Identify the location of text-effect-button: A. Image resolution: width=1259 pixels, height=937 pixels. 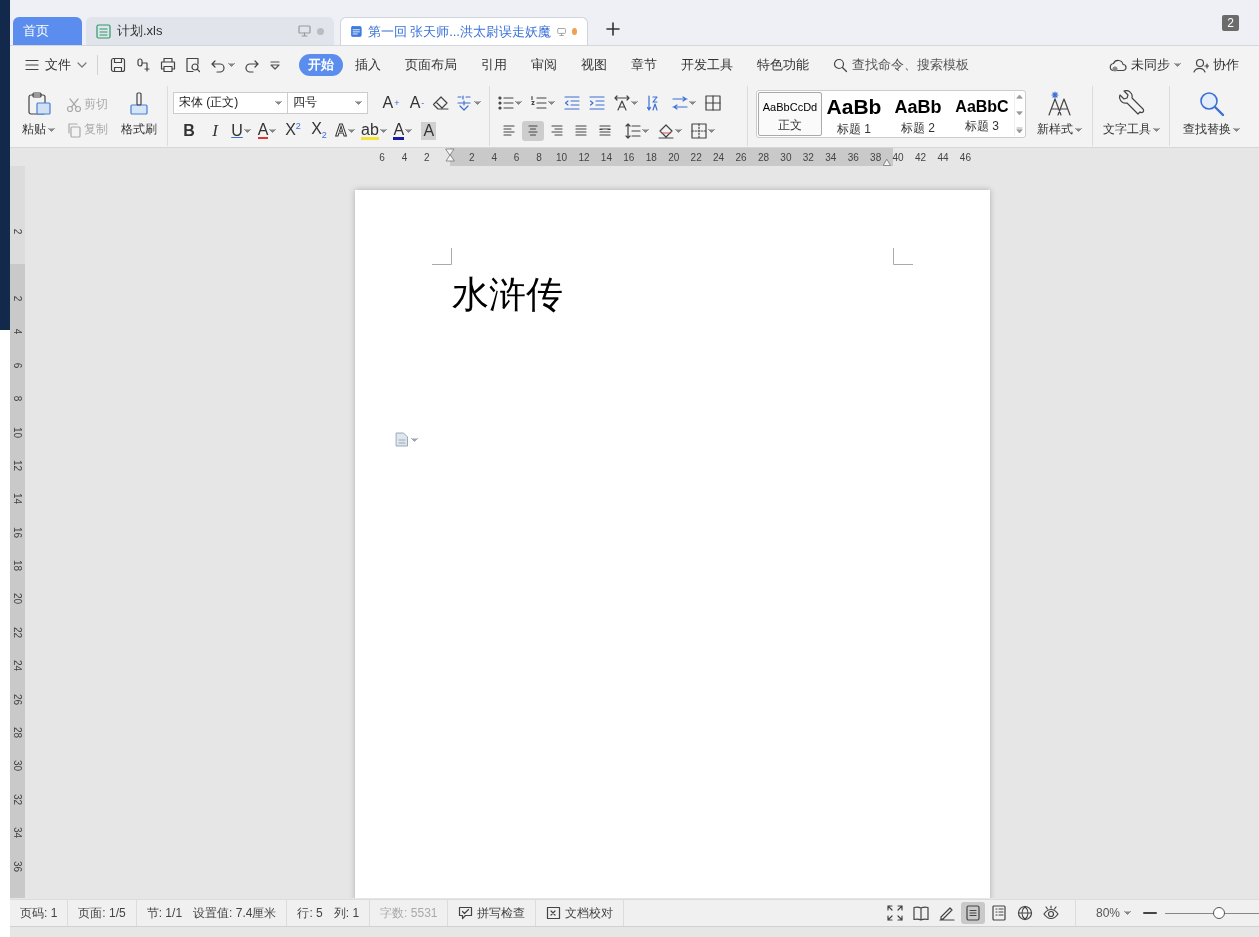
(345, 130).